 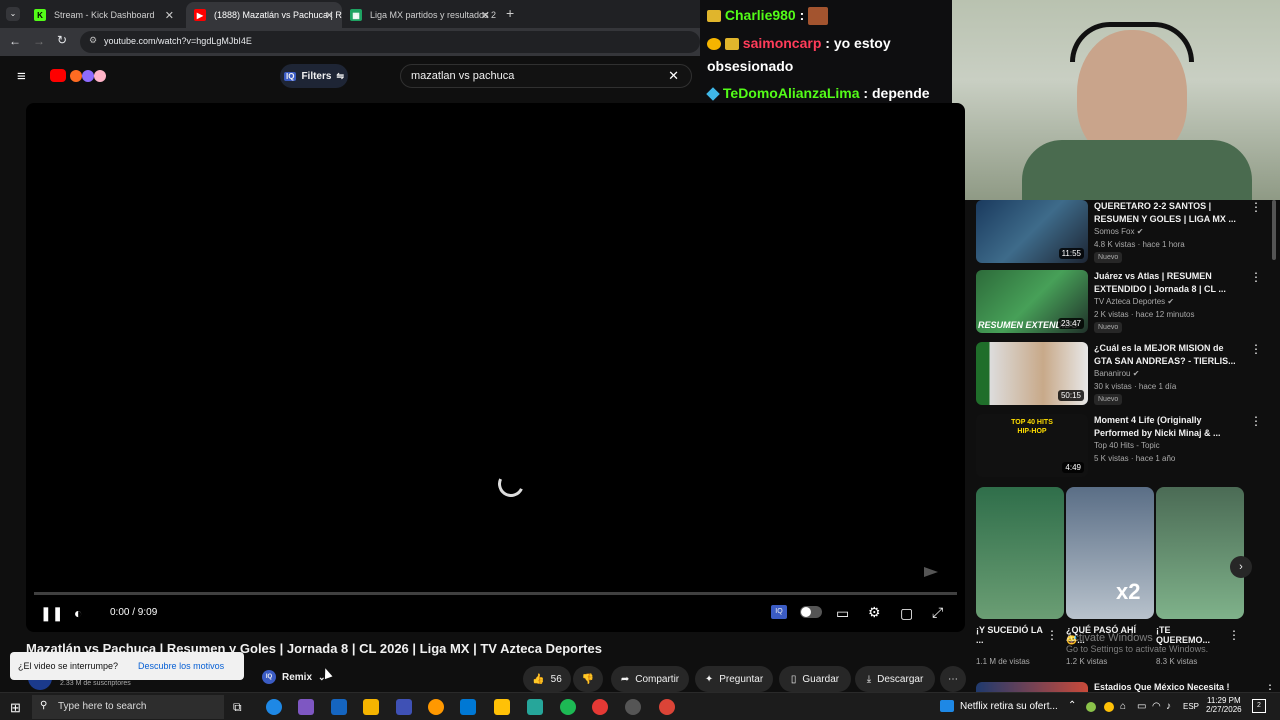 I want to click on wifi-icon: ◠, so click(x=1156, y=706).